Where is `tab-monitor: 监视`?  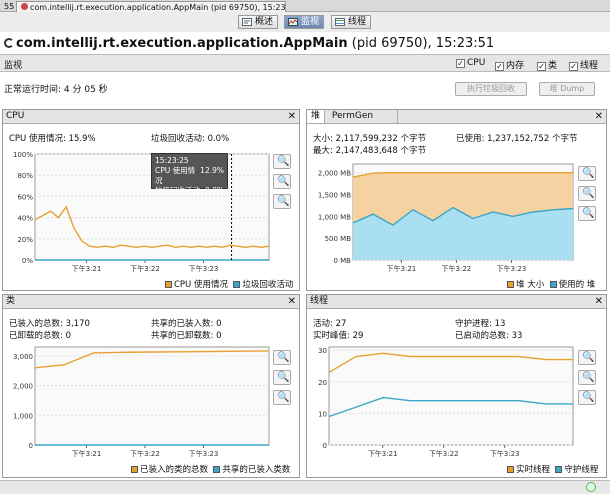 tab-monitor: 监视 is located at coordinates (304, 22).